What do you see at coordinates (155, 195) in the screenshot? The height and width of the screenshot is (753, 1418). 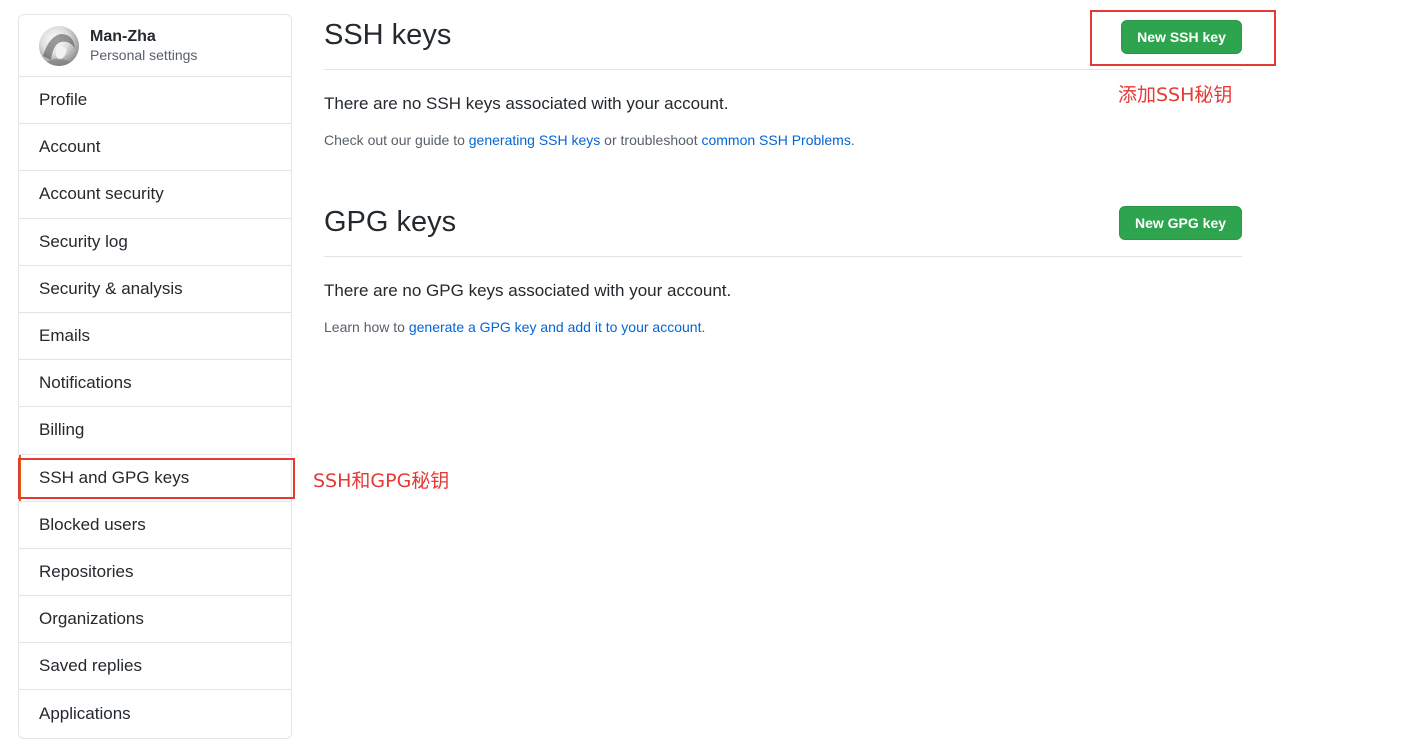 I see `sidebar-item-account-security: Account security` at bounding box center [155, 195].